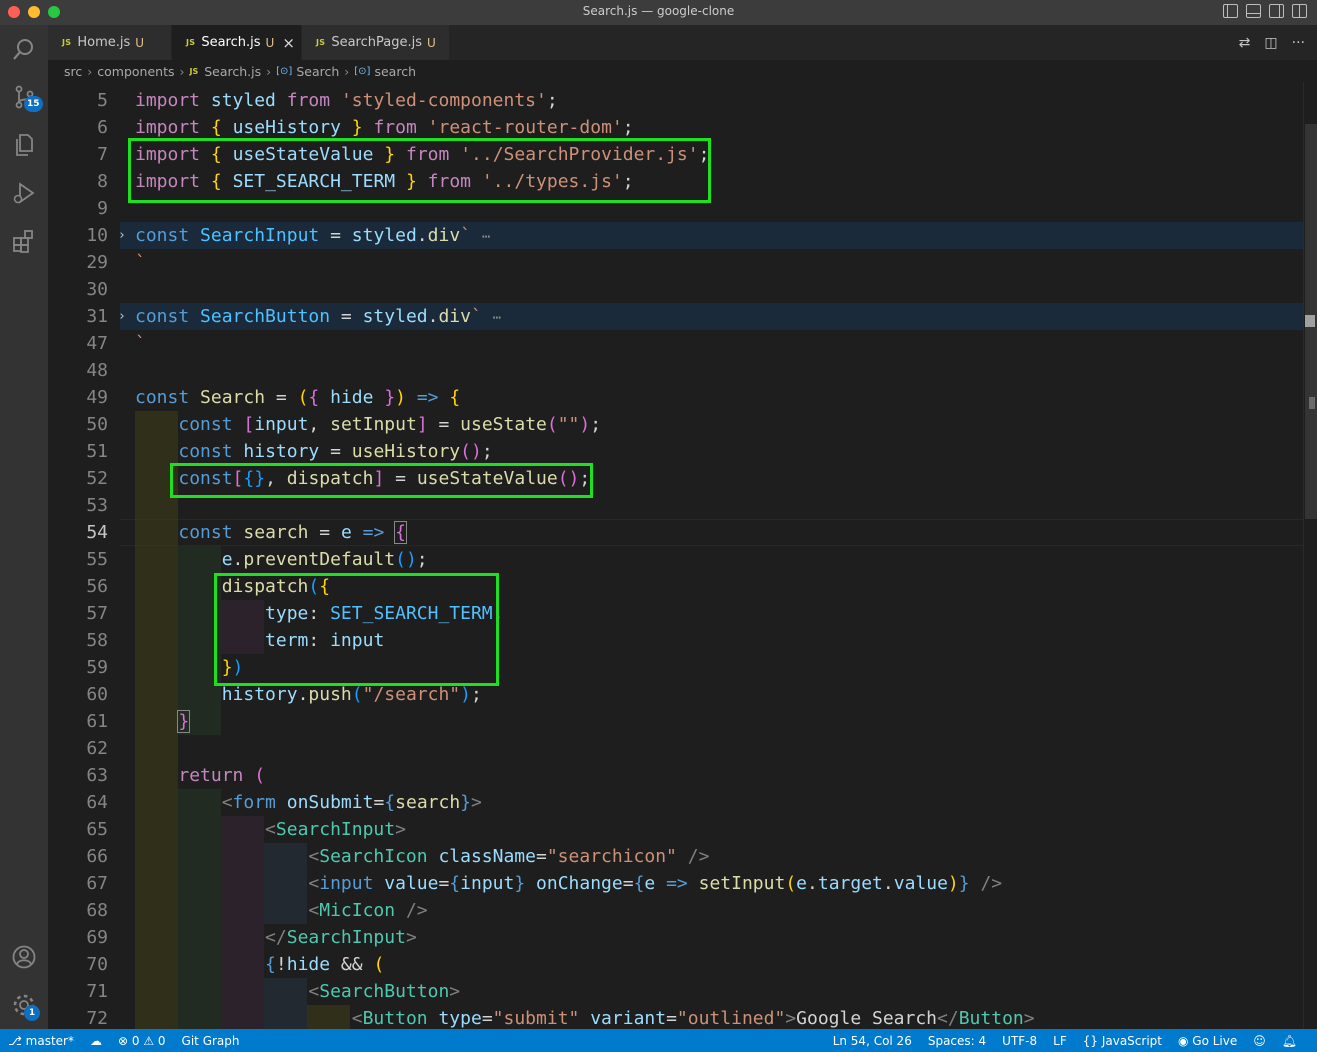 Image resolution: width=1317 pixels, height=1052 pixels. What do you see at coordinates (97, 640) in the screenshot?
I see `line-number: 58` at bounding box center [97, 640].